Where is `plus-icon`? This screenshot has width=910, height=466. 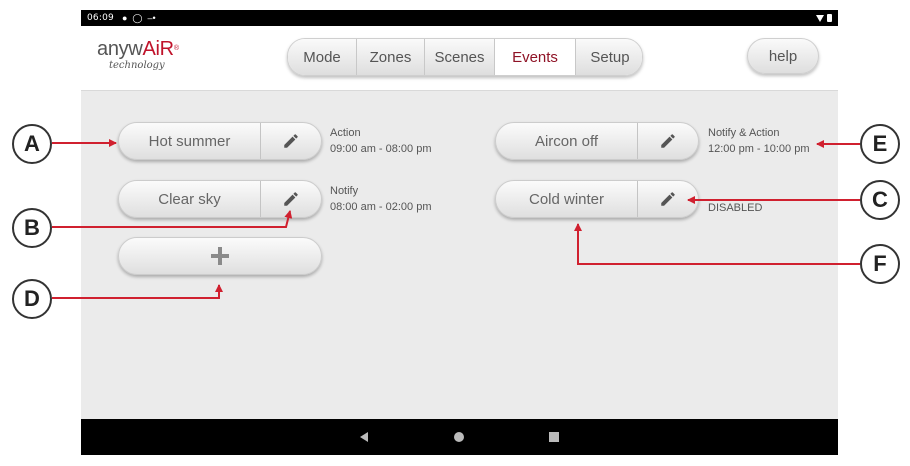
plus-icon is located at coordinates (220, 256).